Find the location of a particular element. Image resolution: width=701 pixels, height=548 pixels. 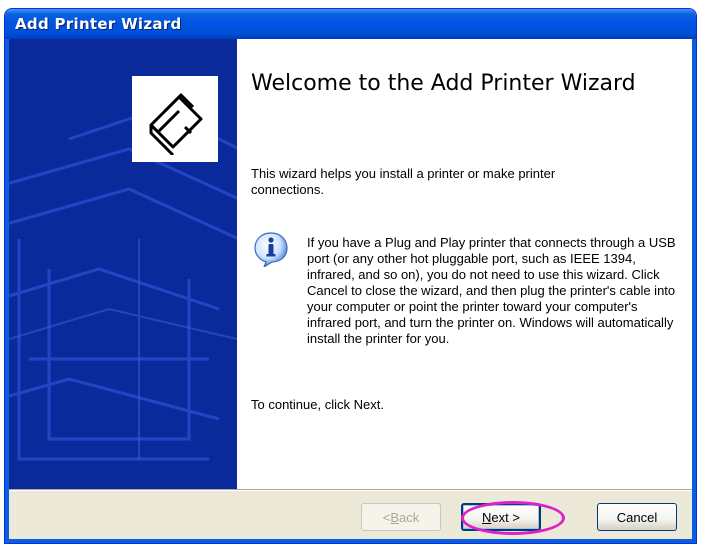

title-bar: Add Printer Wizard is located at coordinates (350, 24).